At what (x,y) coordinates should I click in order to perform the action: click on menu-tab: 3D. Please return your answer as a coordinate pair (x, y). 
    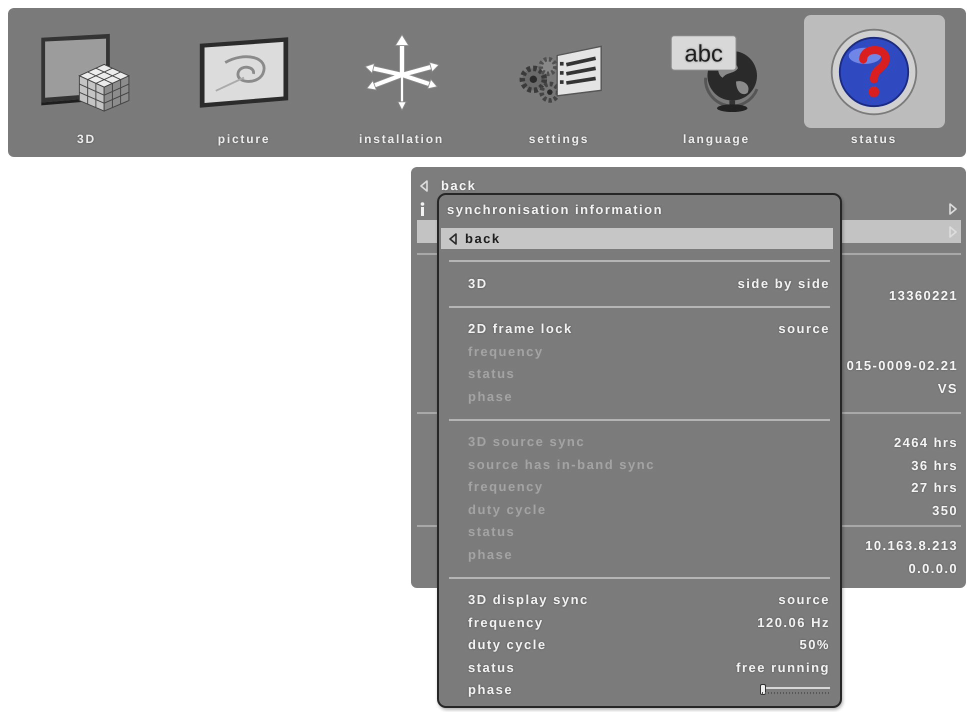
    Looking at the image, I should click on (86, 82).